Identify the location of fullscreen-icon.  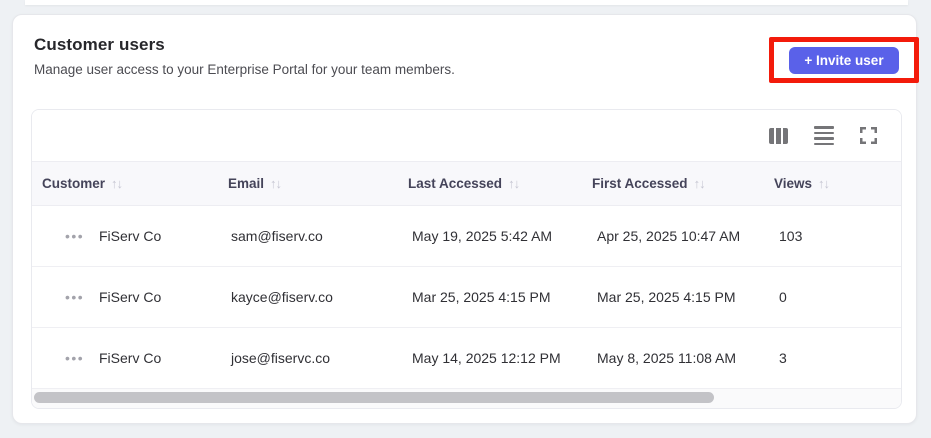
(868, 135).